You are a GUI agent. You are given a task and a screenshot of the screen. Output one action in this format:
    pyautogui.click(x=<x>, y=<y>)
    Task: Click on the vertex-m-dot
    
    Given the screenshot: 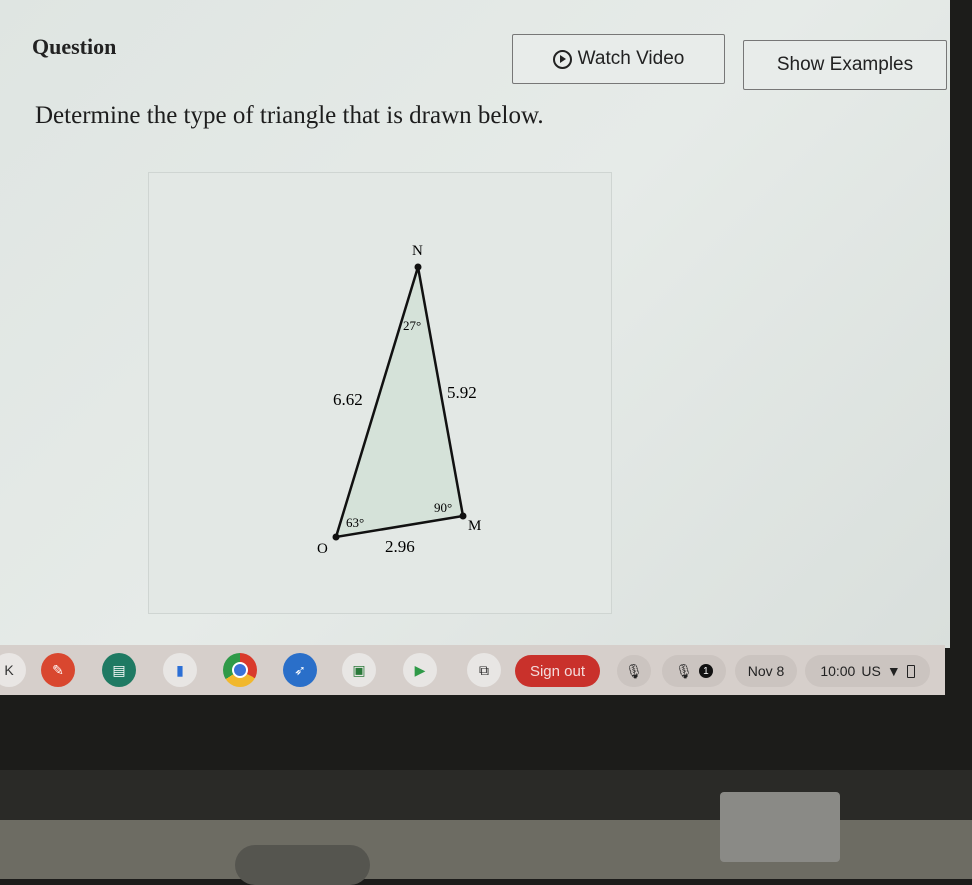 What is the action you would take?
    pyautogui.click(x=463, y=516)
    